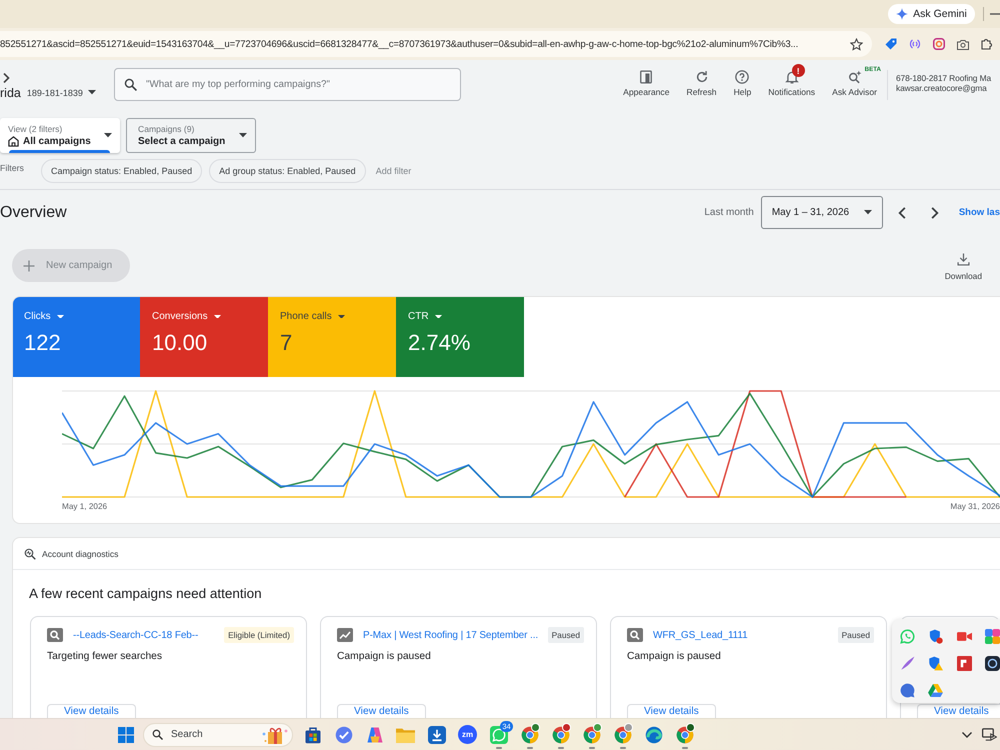 The image size is (1000, 750). What do you see at coordinates (907, 663) in the screenshot?
I see `feather-icon` at bounding box center [907, 663].